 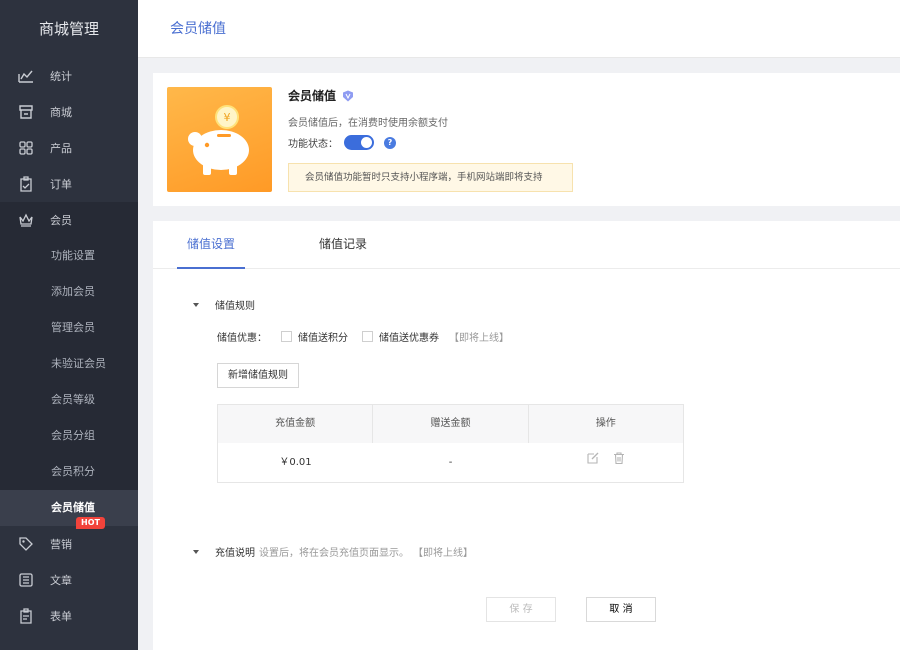 I want to click on feature-status-label: 功能状态：, so click(x=313, y=144).